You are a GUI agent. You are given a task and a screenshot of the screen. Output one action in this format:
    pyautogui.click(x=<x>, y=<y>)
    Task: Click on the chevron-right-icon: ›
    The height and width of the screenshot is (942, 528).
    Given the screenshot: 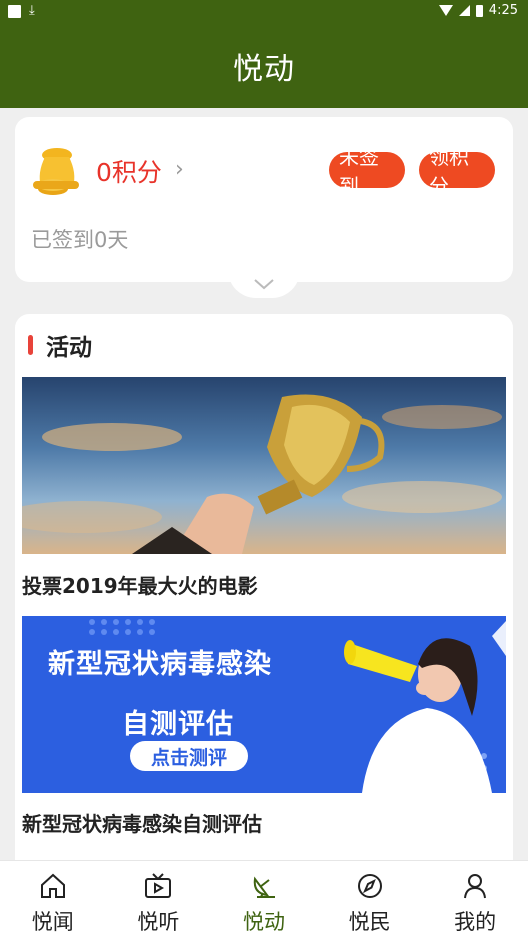 What is the action you would take?
    pyautogui.click(x=179, y=169)
    